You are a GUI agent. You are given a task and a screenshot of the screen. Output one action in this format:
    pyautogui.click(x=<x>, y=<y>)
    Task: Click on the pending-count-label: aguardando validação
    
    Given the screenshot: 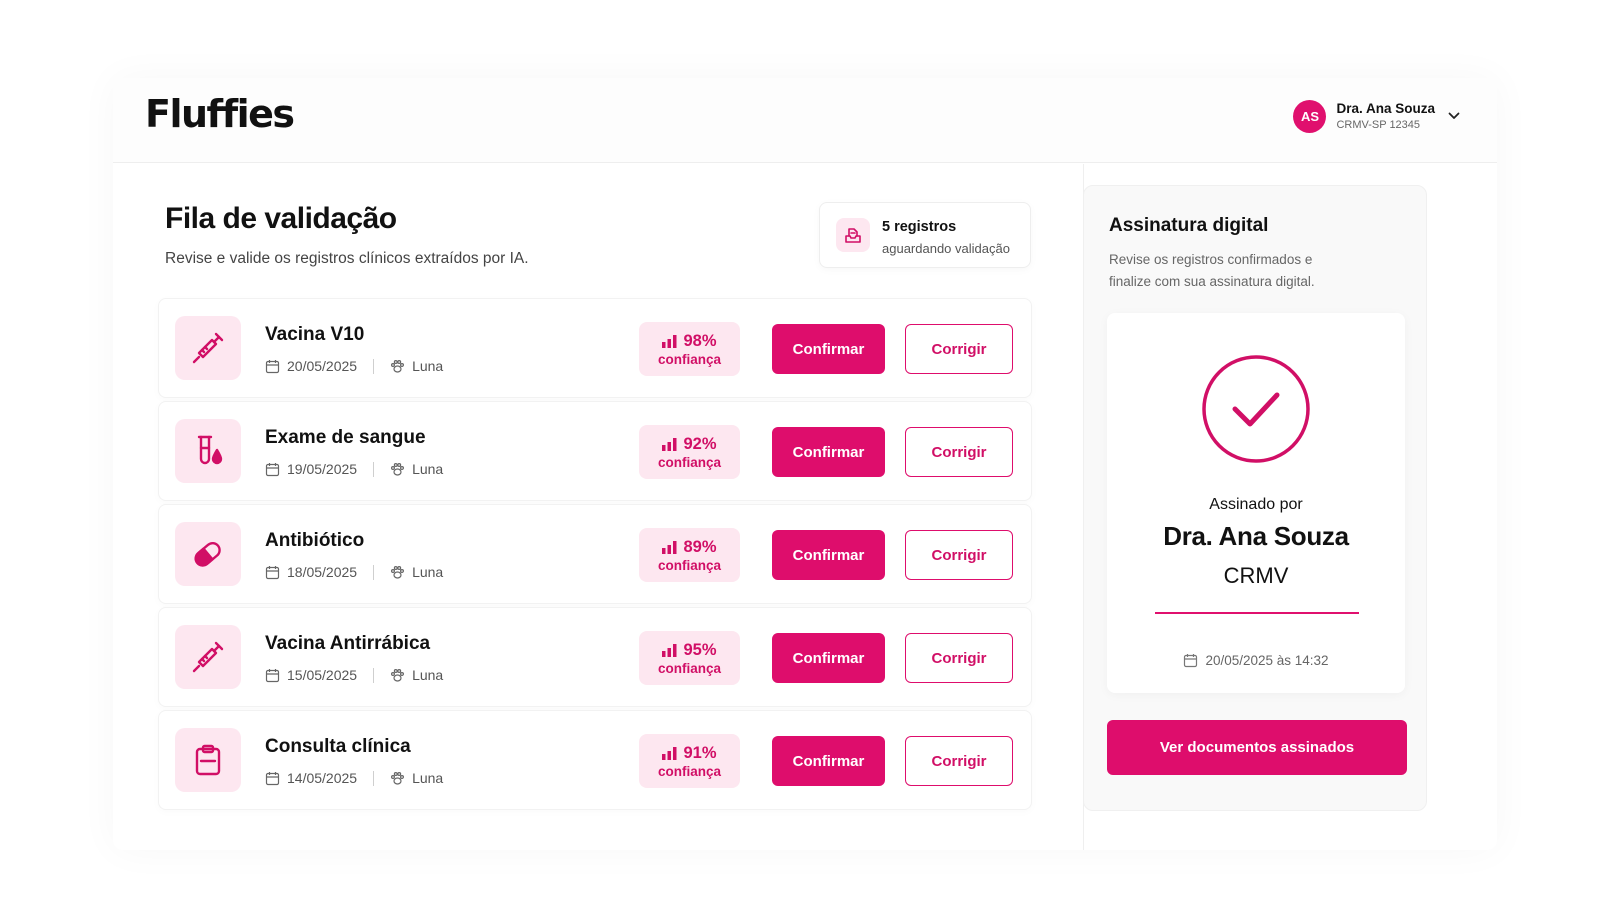 What is the action you would take?
    pyautogui.click(x=946, y=248)
    